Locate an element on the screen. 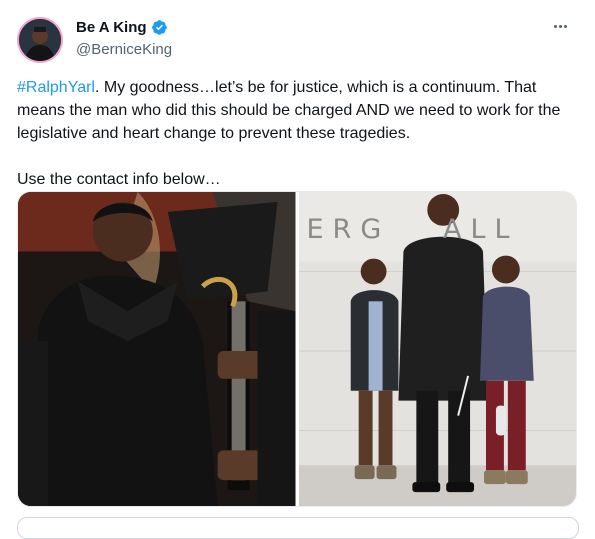 The height and width of the screenshot is (539, 595). author-name-row: Be A King is located at coordinates (122, 27).